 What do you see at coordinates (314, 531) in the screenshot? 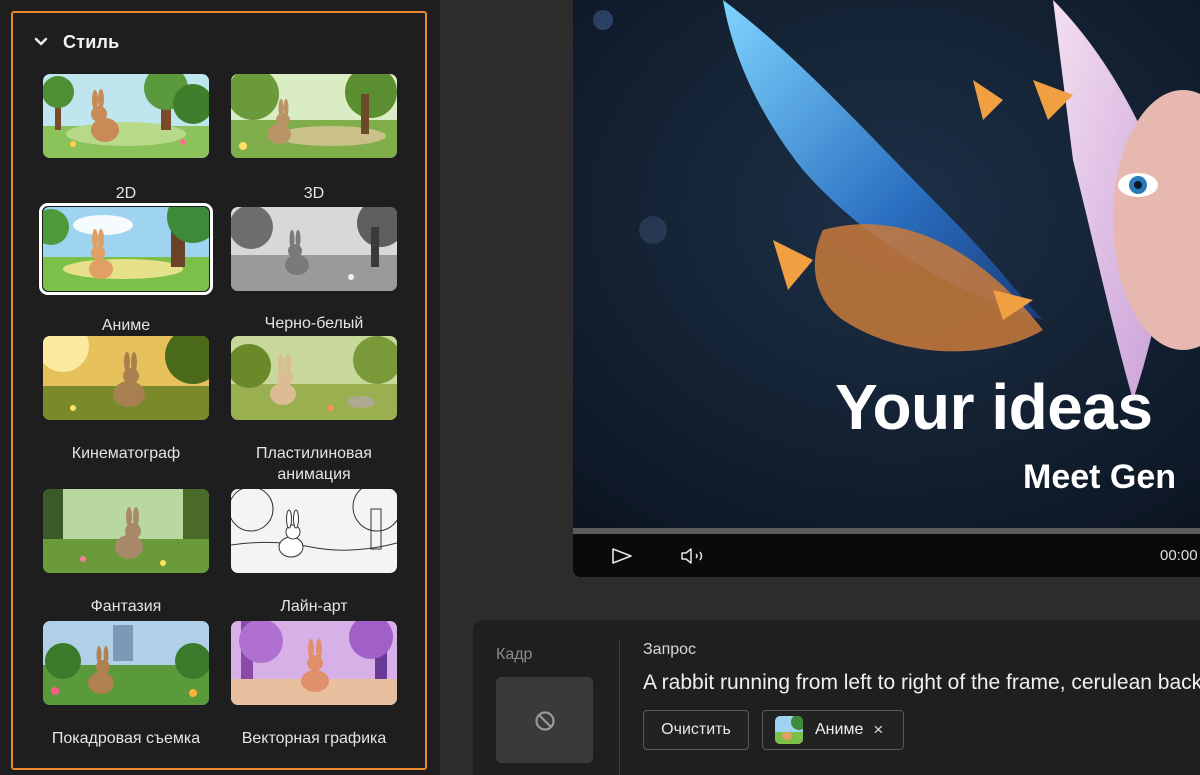
I see `style-thumbnail-line-art` at bounding box center [314, 531].